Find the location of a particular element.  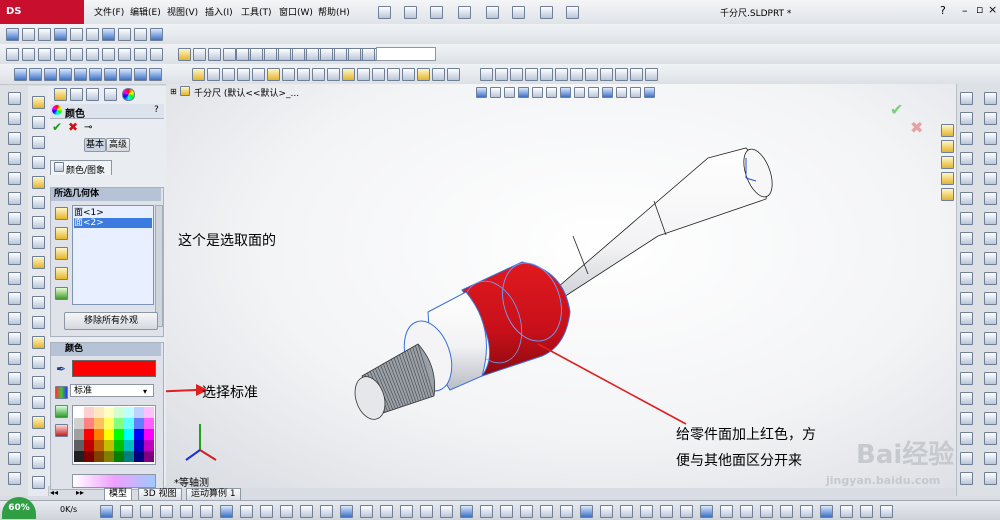

configuration-tab-icon is located at coordinates (92, 94).